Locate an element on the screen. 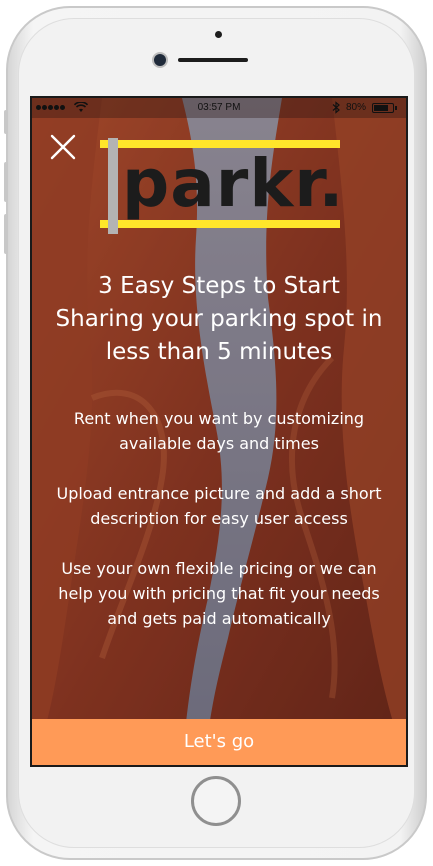  headline-line: 3 Easy Steps to Start is located at coordinates (219, 286).